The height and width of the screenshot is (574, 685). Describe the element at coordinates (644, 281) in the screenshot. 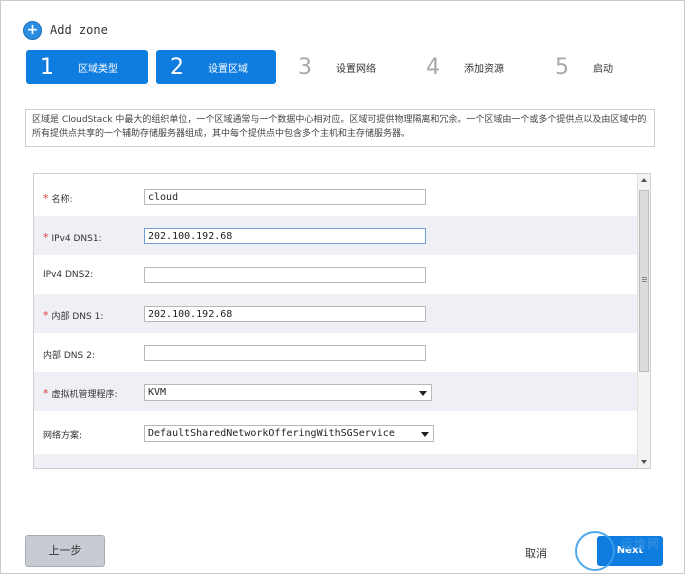

I see `scrollbar-thumb` at that location.